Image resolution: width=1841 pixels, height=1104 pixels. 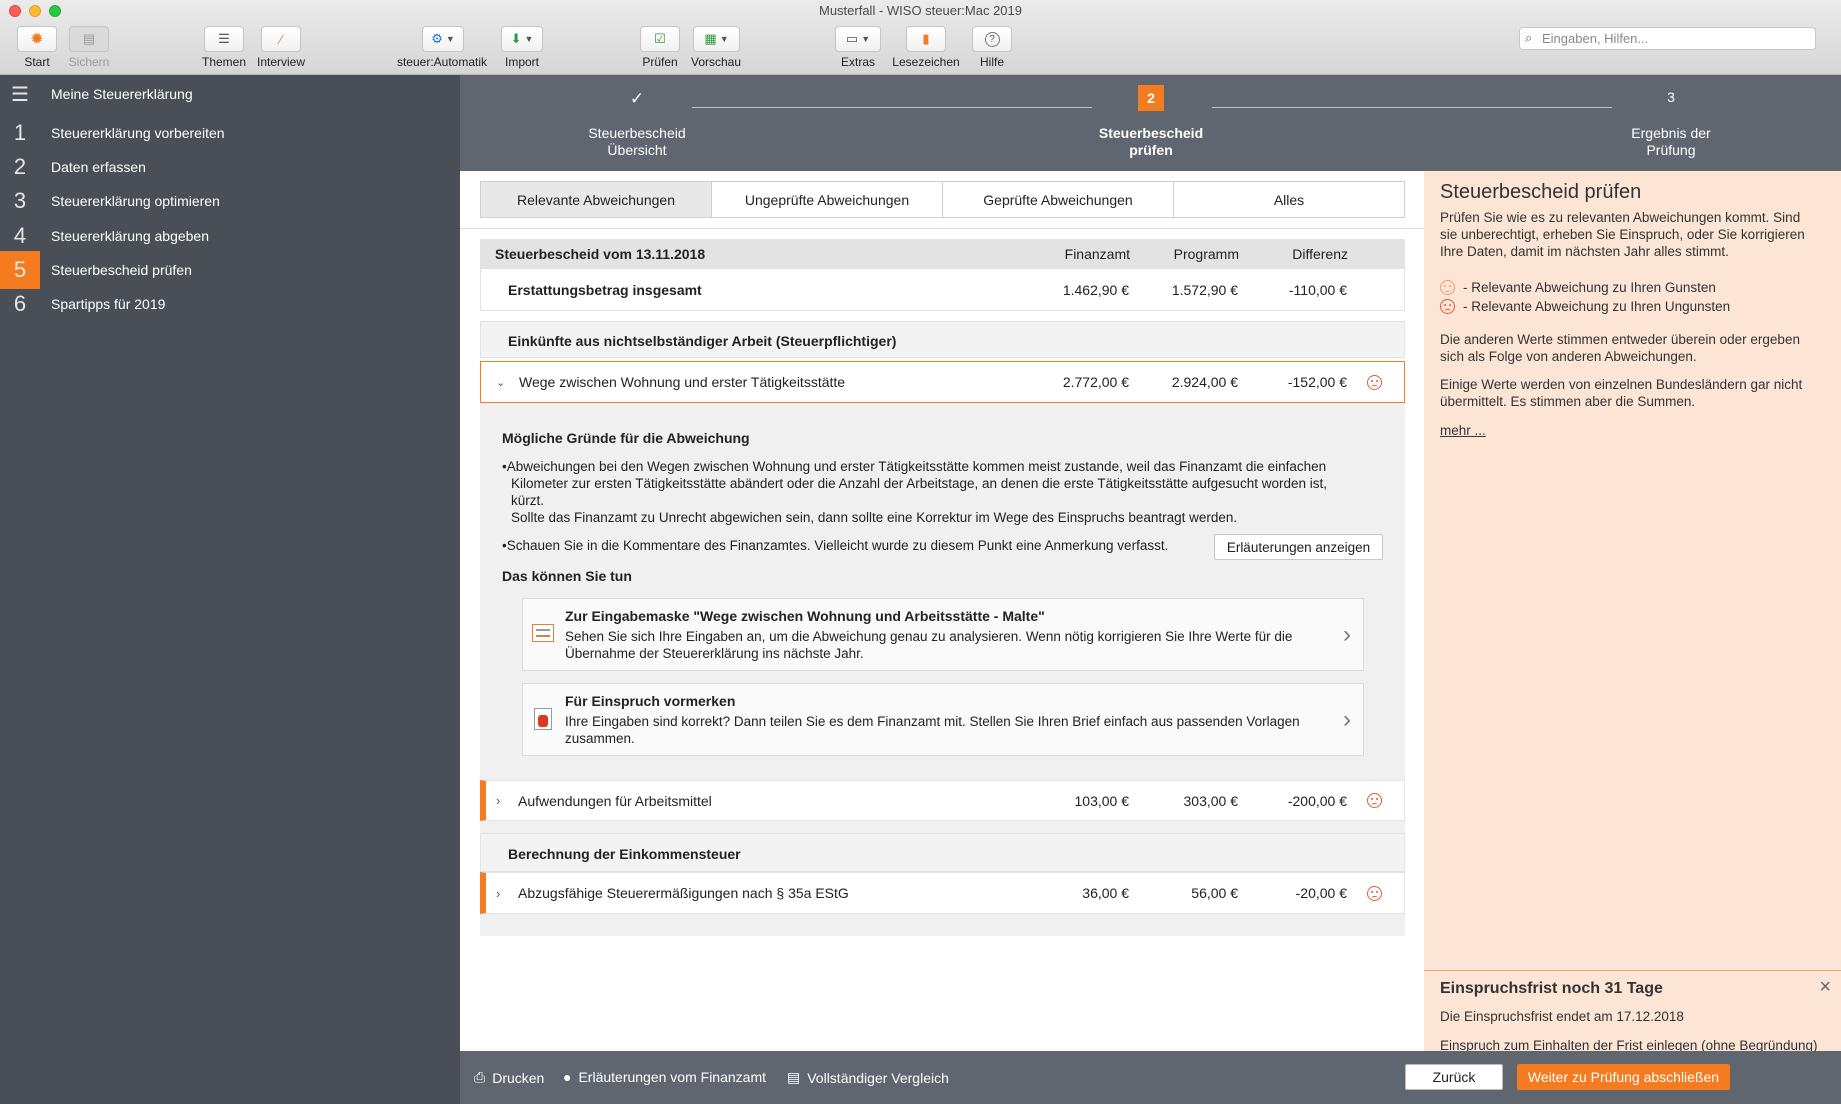 I want to click on deviation-differenz: -20,00 €, so click(x=1321, y=893).